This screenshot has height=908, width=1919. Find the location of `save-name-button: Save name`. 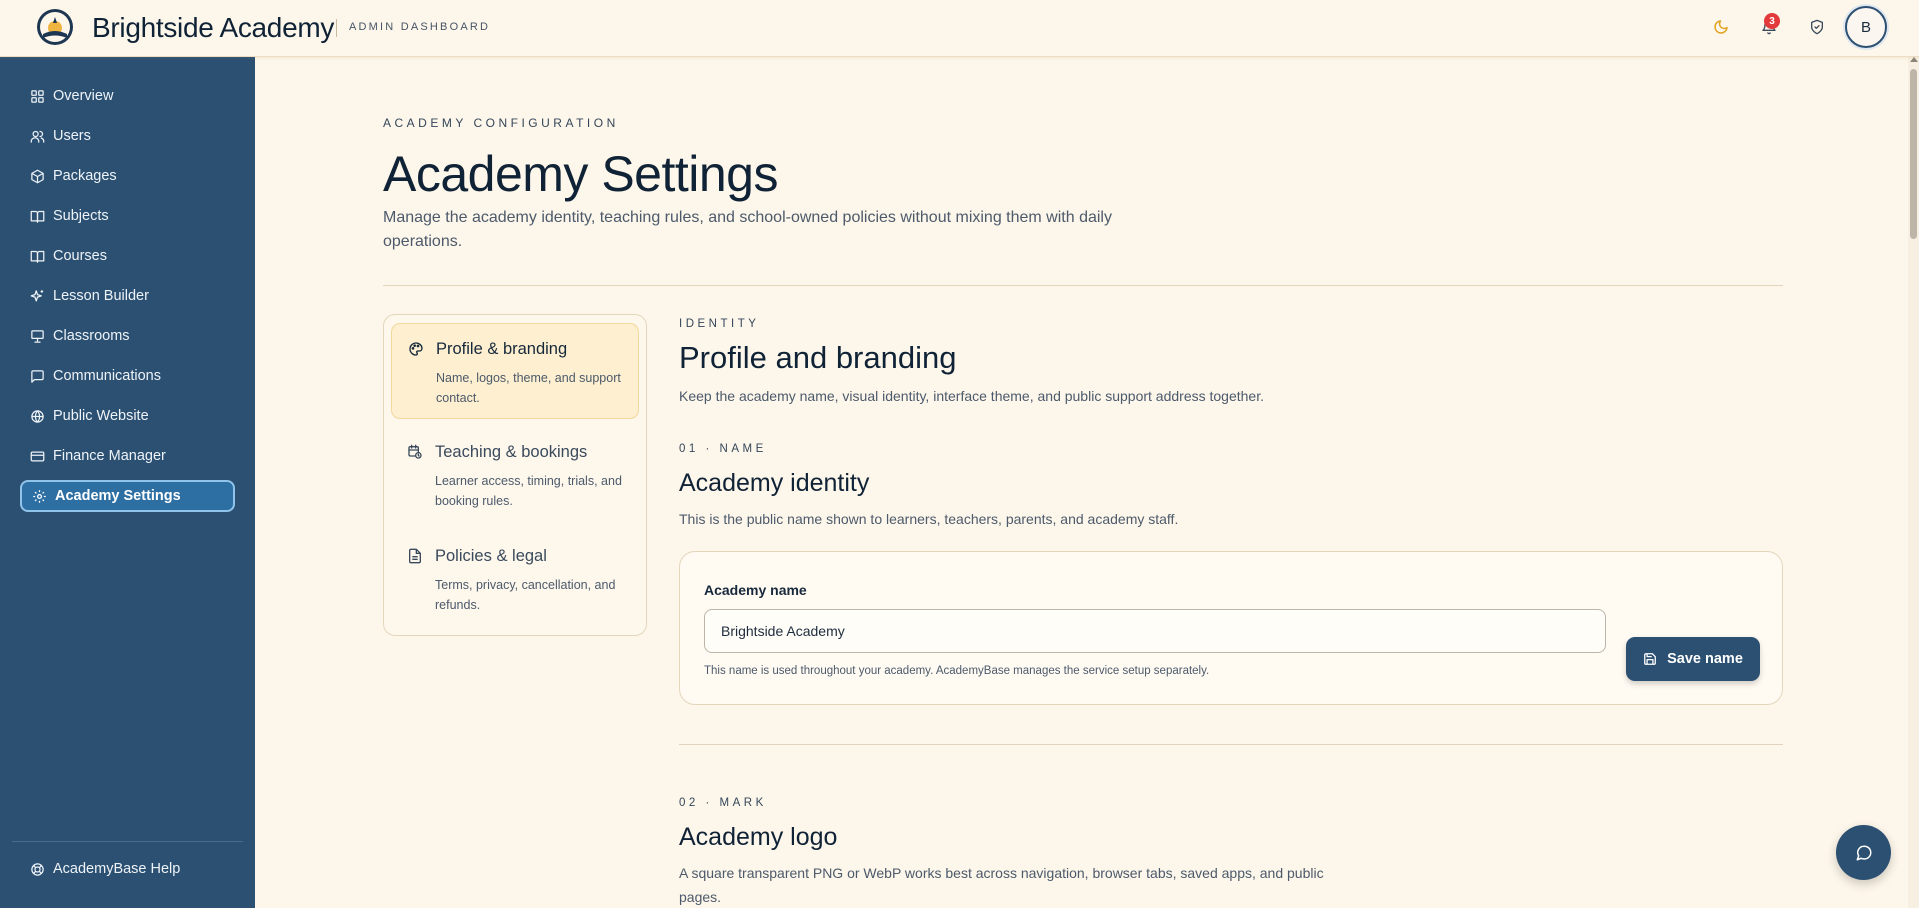

save-name-button: Save name is located at coordinates (1693, 659).